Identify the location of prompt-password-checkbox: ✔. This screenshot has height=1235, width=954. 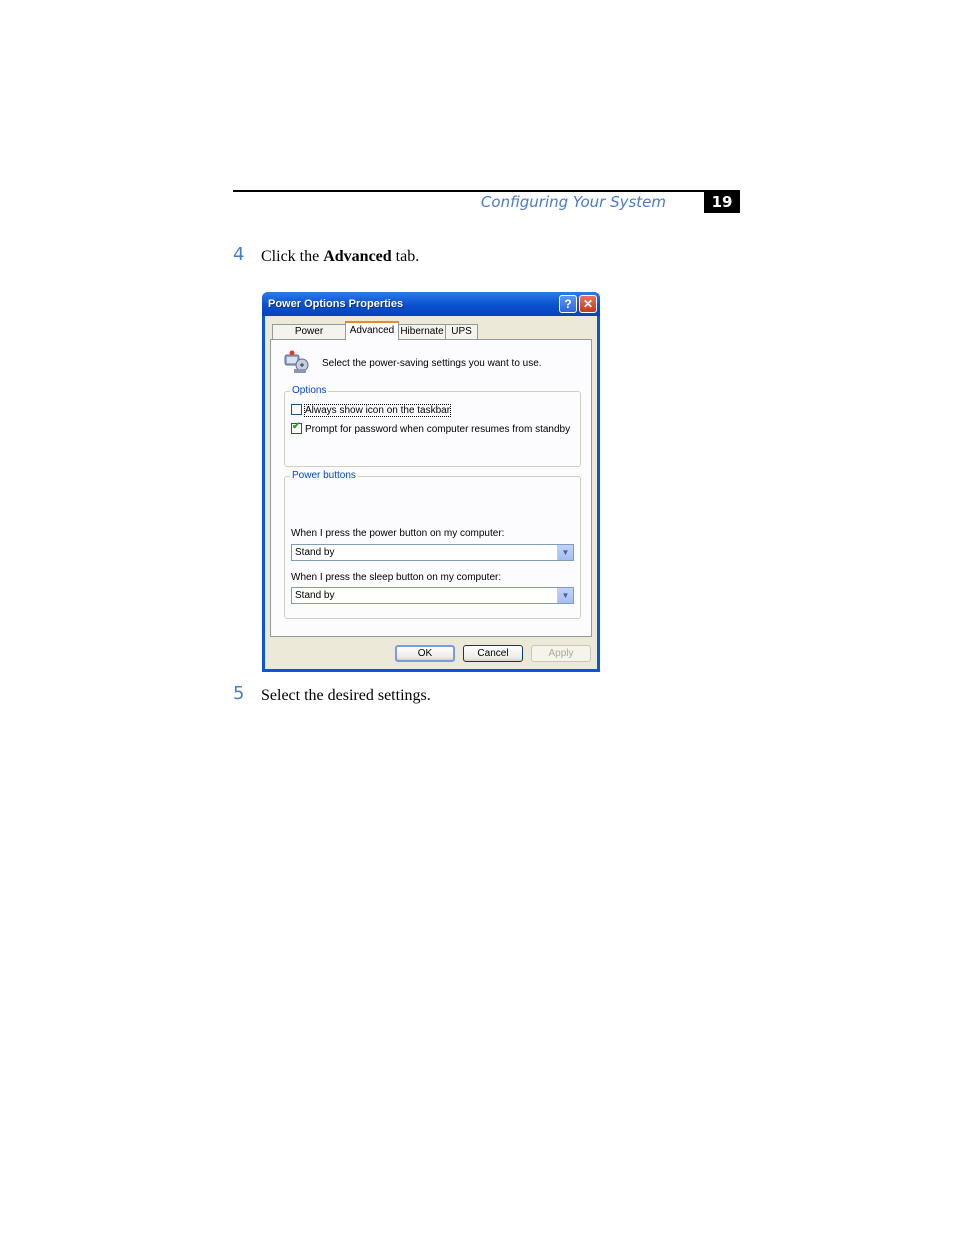
(296, 427).